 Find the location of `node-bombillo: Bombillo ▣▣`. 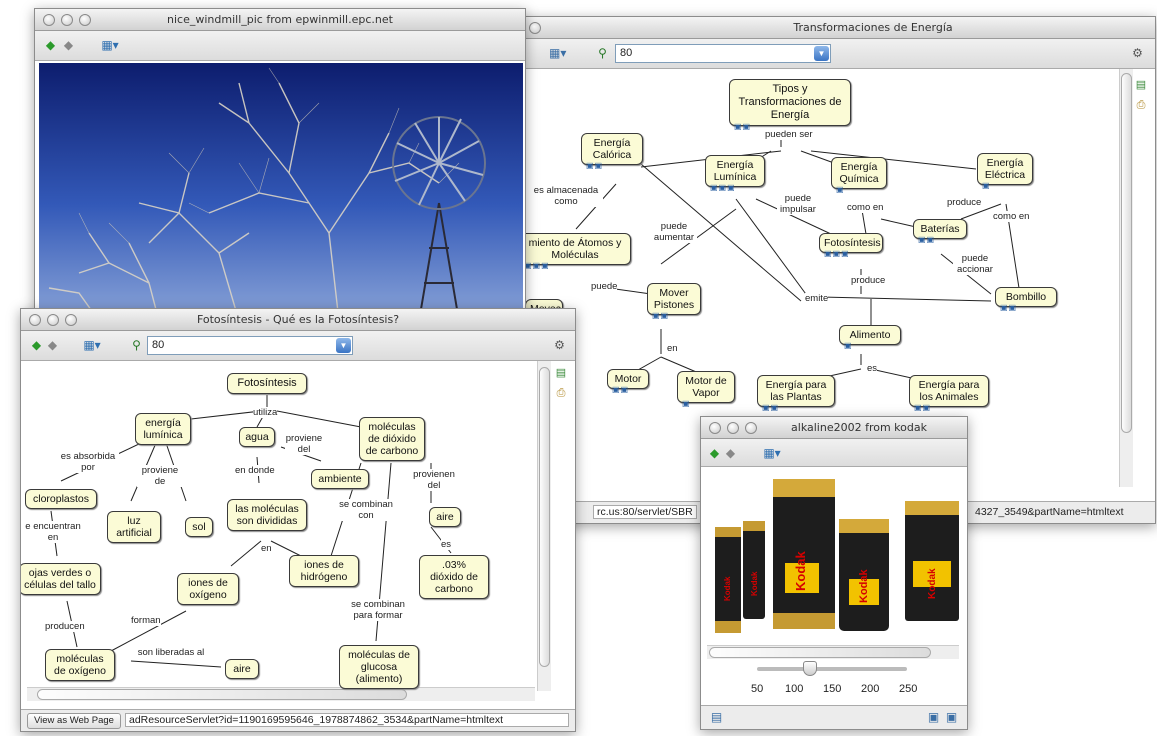

node-bombillo: Bombillo ▣▣ is located at coordinates (1026, 299).